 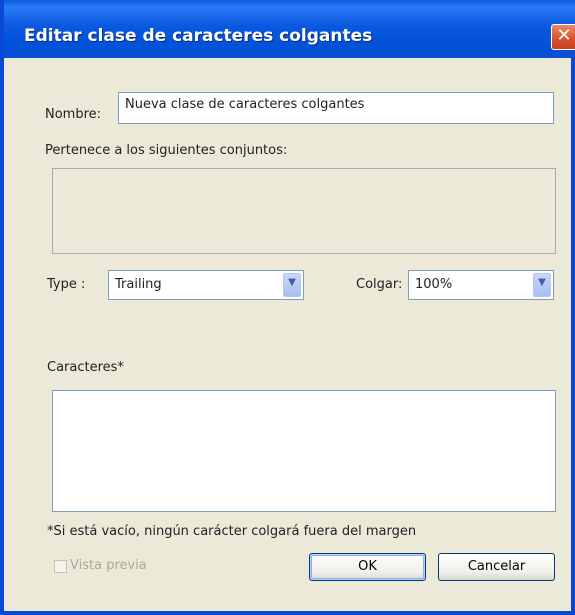 I want to click on hang-select-value: 100%, so click(x=434, y=284).